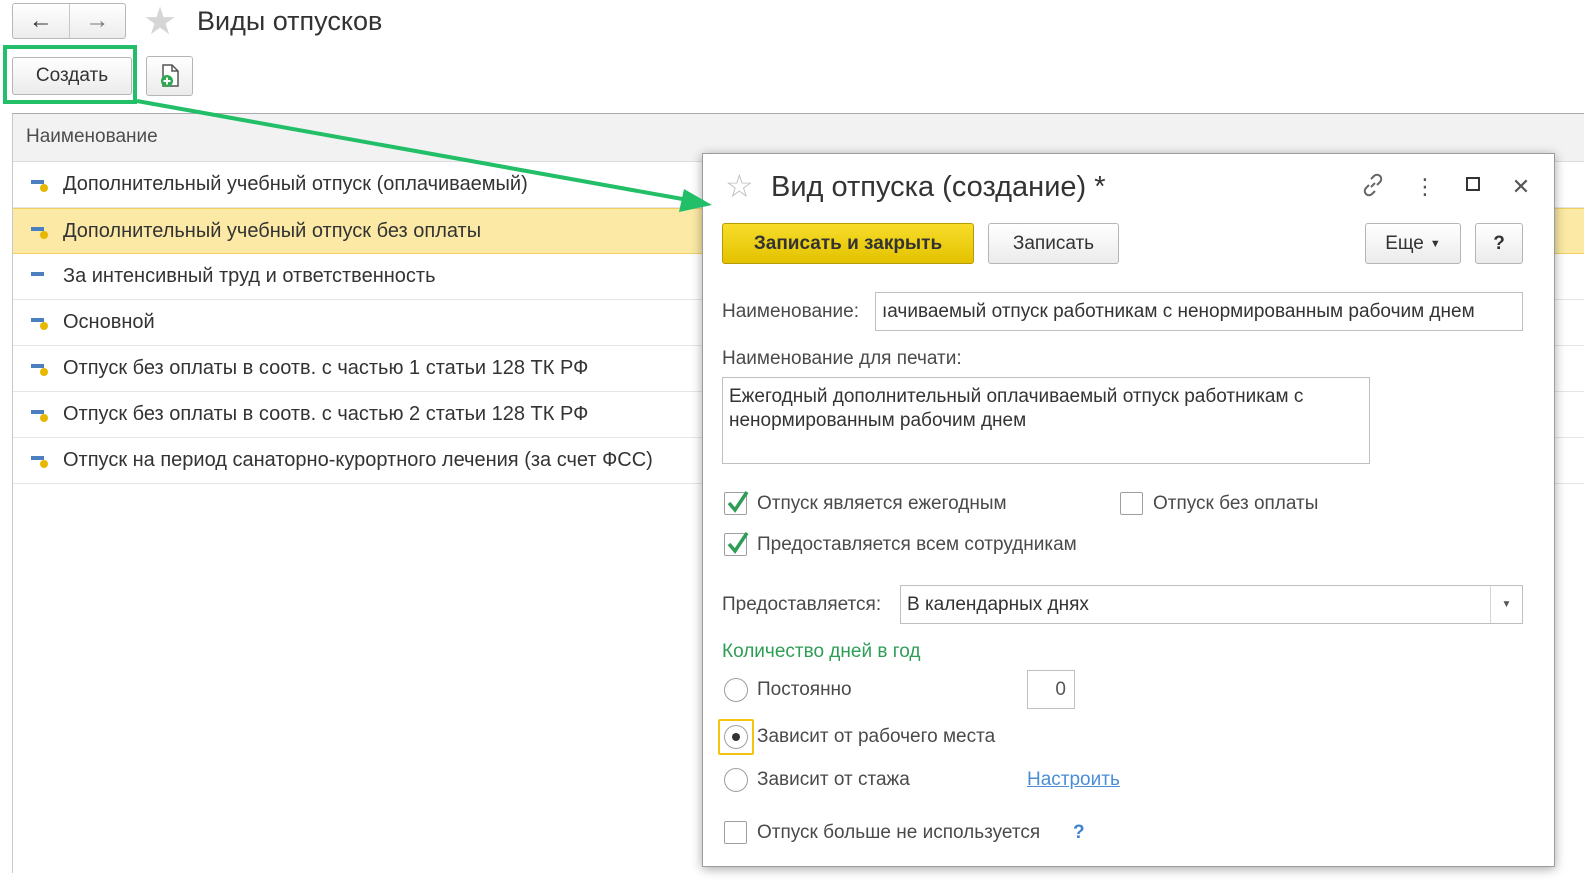 The height and width of the screenshot is (886, 1584). I want to click on all-employees-label: Предоставляется всем сотрудникам, so click(917, 544).